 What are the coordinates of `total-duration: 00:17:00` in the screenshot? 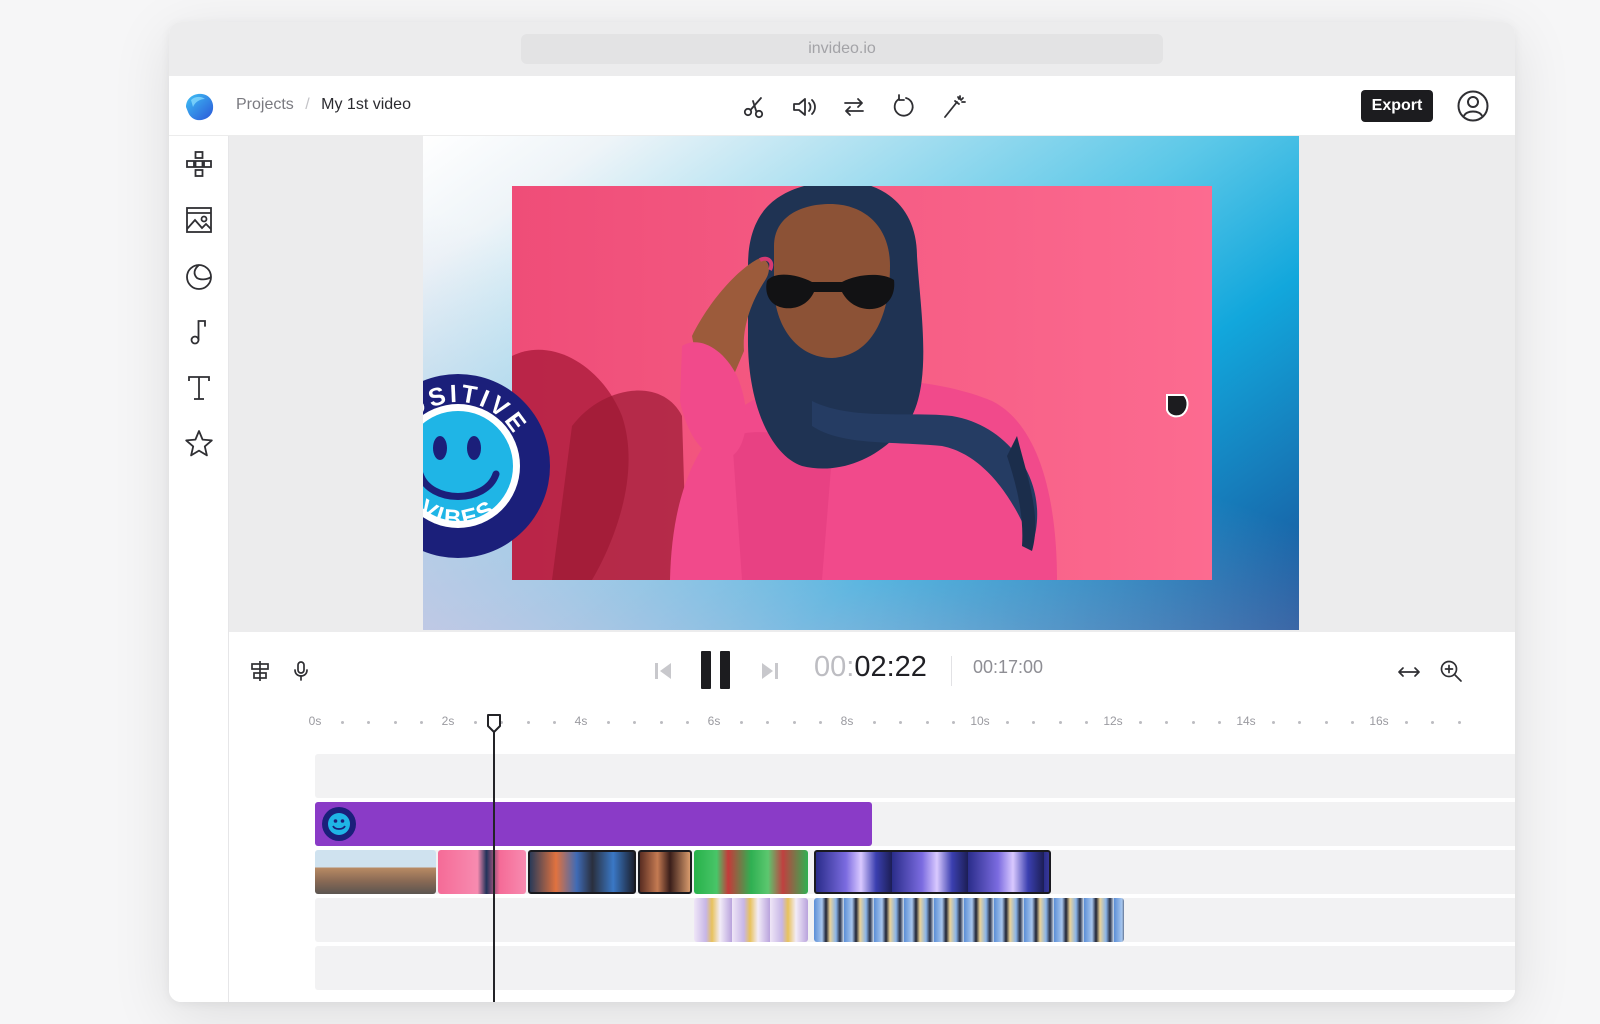 It's located at (1008, 667).